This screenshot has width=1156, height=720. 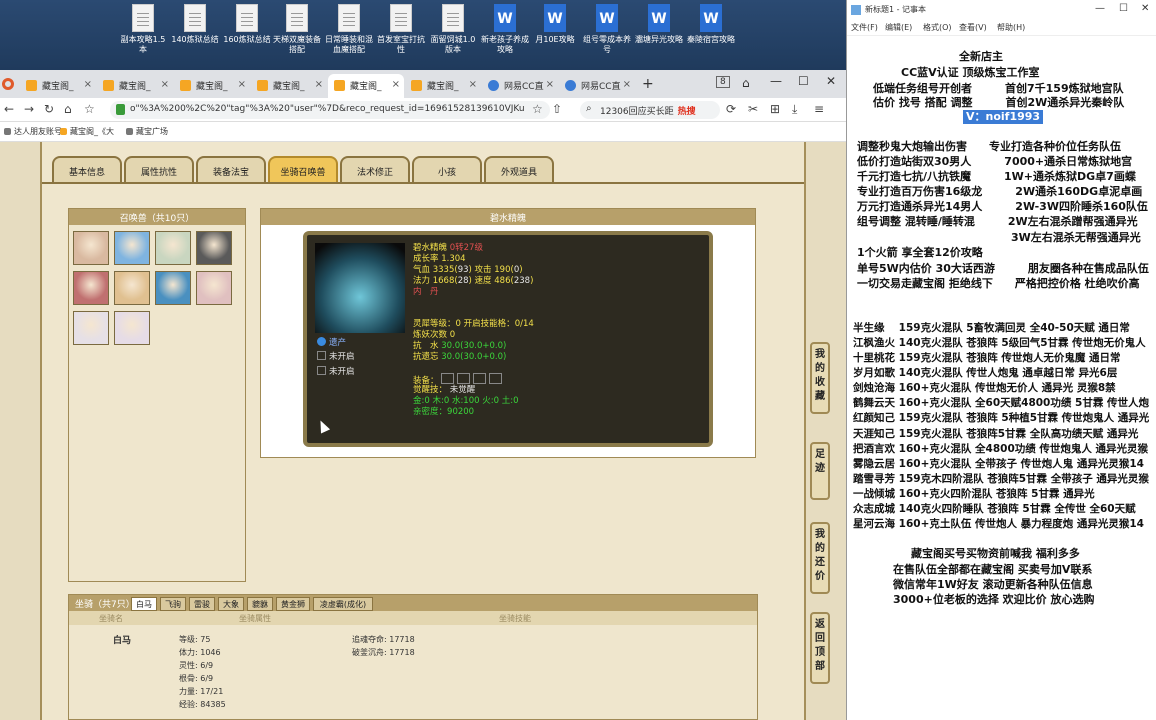 What do you see at coordinates (746, 83) in the screenshot?
I see `tab-search-icon: ⌂` at bounding box center [746, 83].